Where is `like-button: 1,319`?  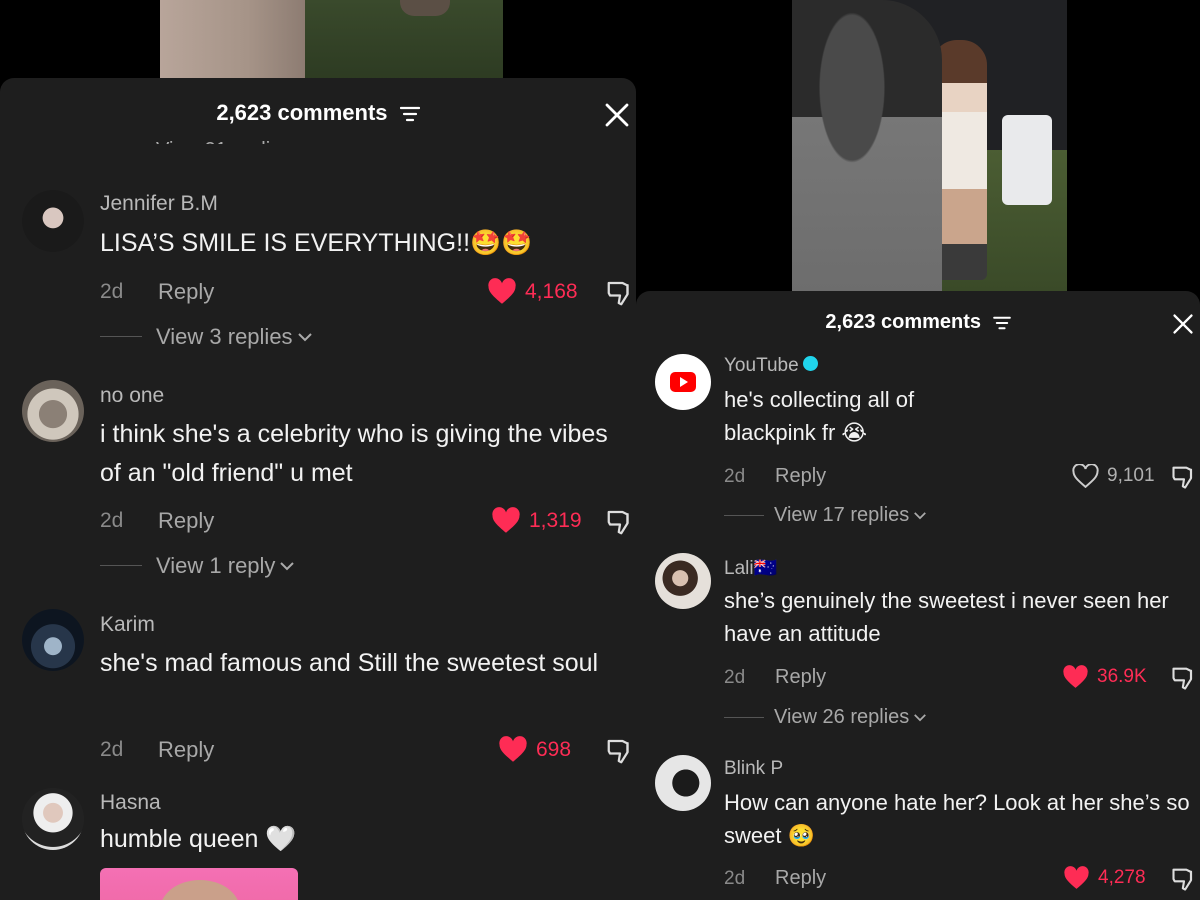 like-button: 1,319 is located at coordinates (536, 520).